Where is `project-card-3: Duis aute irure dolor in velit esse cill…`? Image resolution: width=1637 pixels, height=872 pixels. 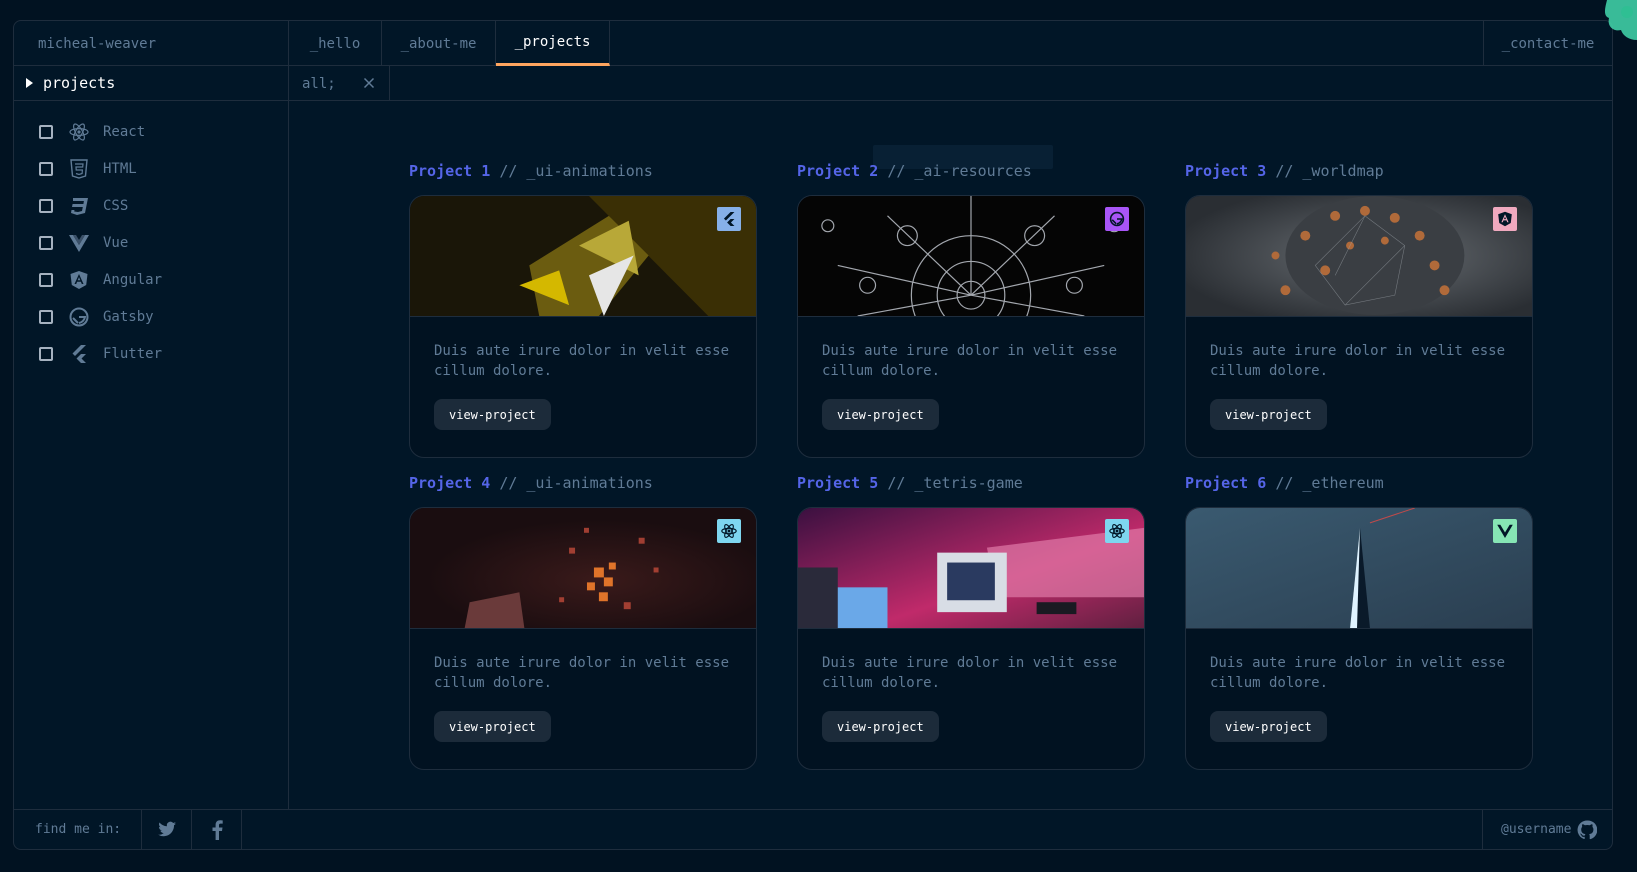
project-card-3: Duis aute irure dolor in velit esse cill… is located at coordinates (1359, 326).